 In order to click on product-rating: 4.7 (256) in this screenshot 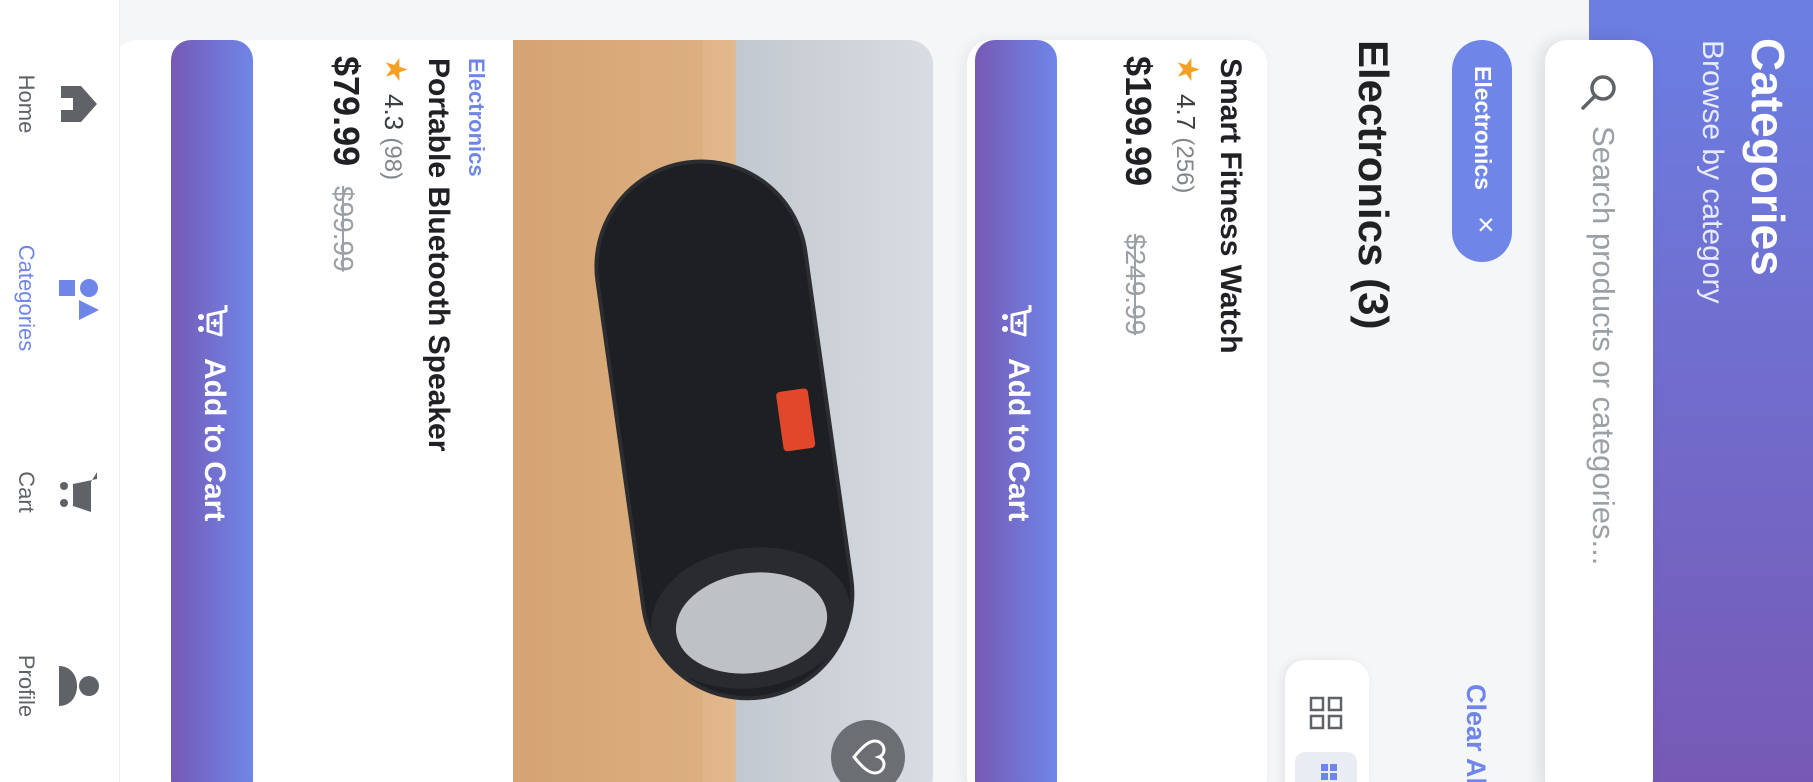, I will do `click(1185, 143)`.